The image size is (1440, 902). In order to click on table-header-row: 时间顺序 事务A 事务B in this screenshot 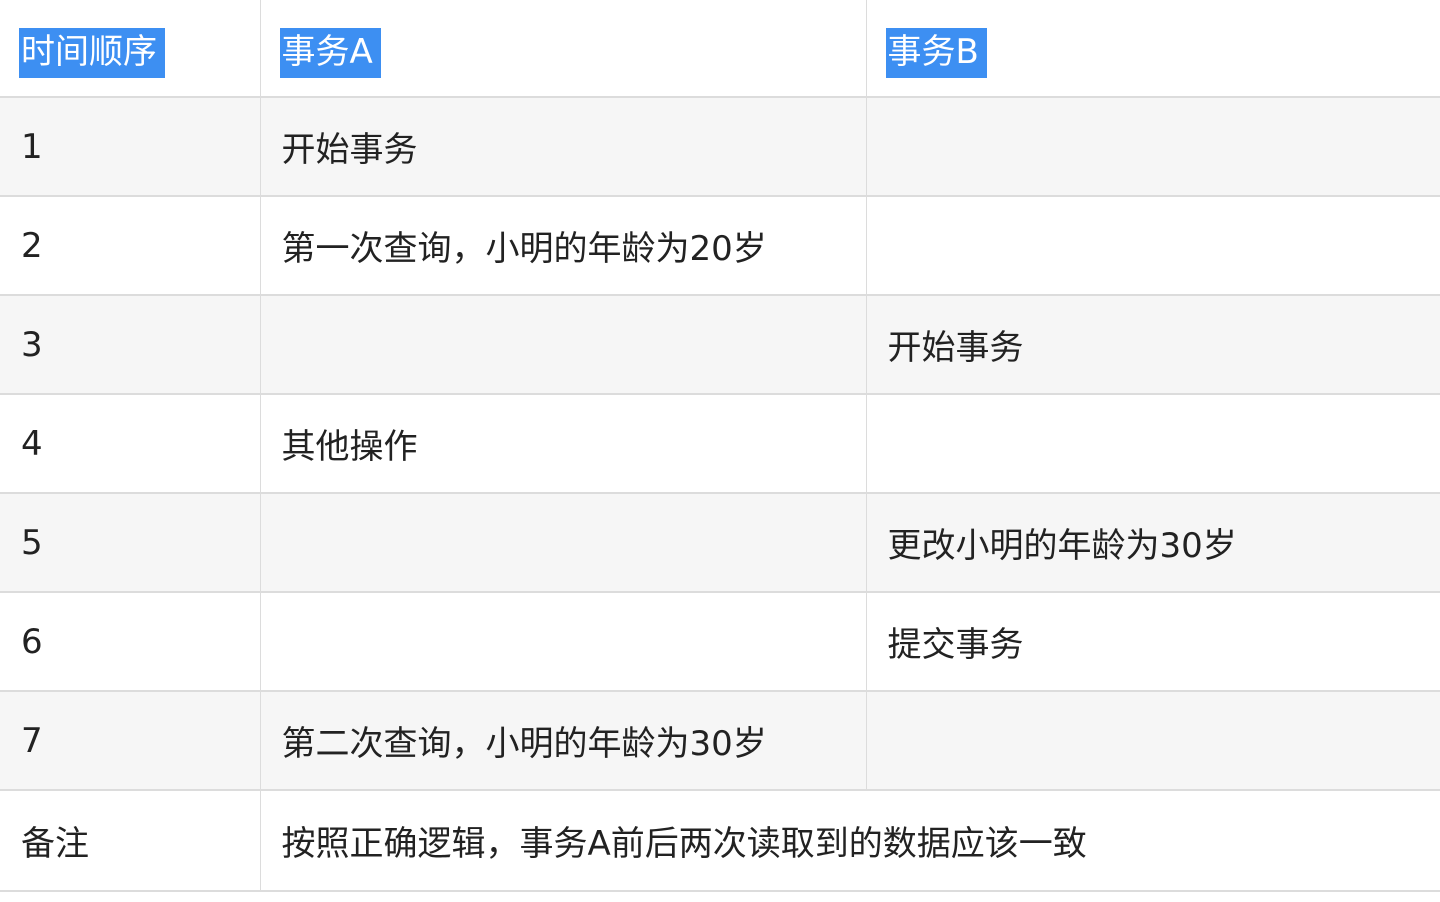, I will do `click(720, 49)`.